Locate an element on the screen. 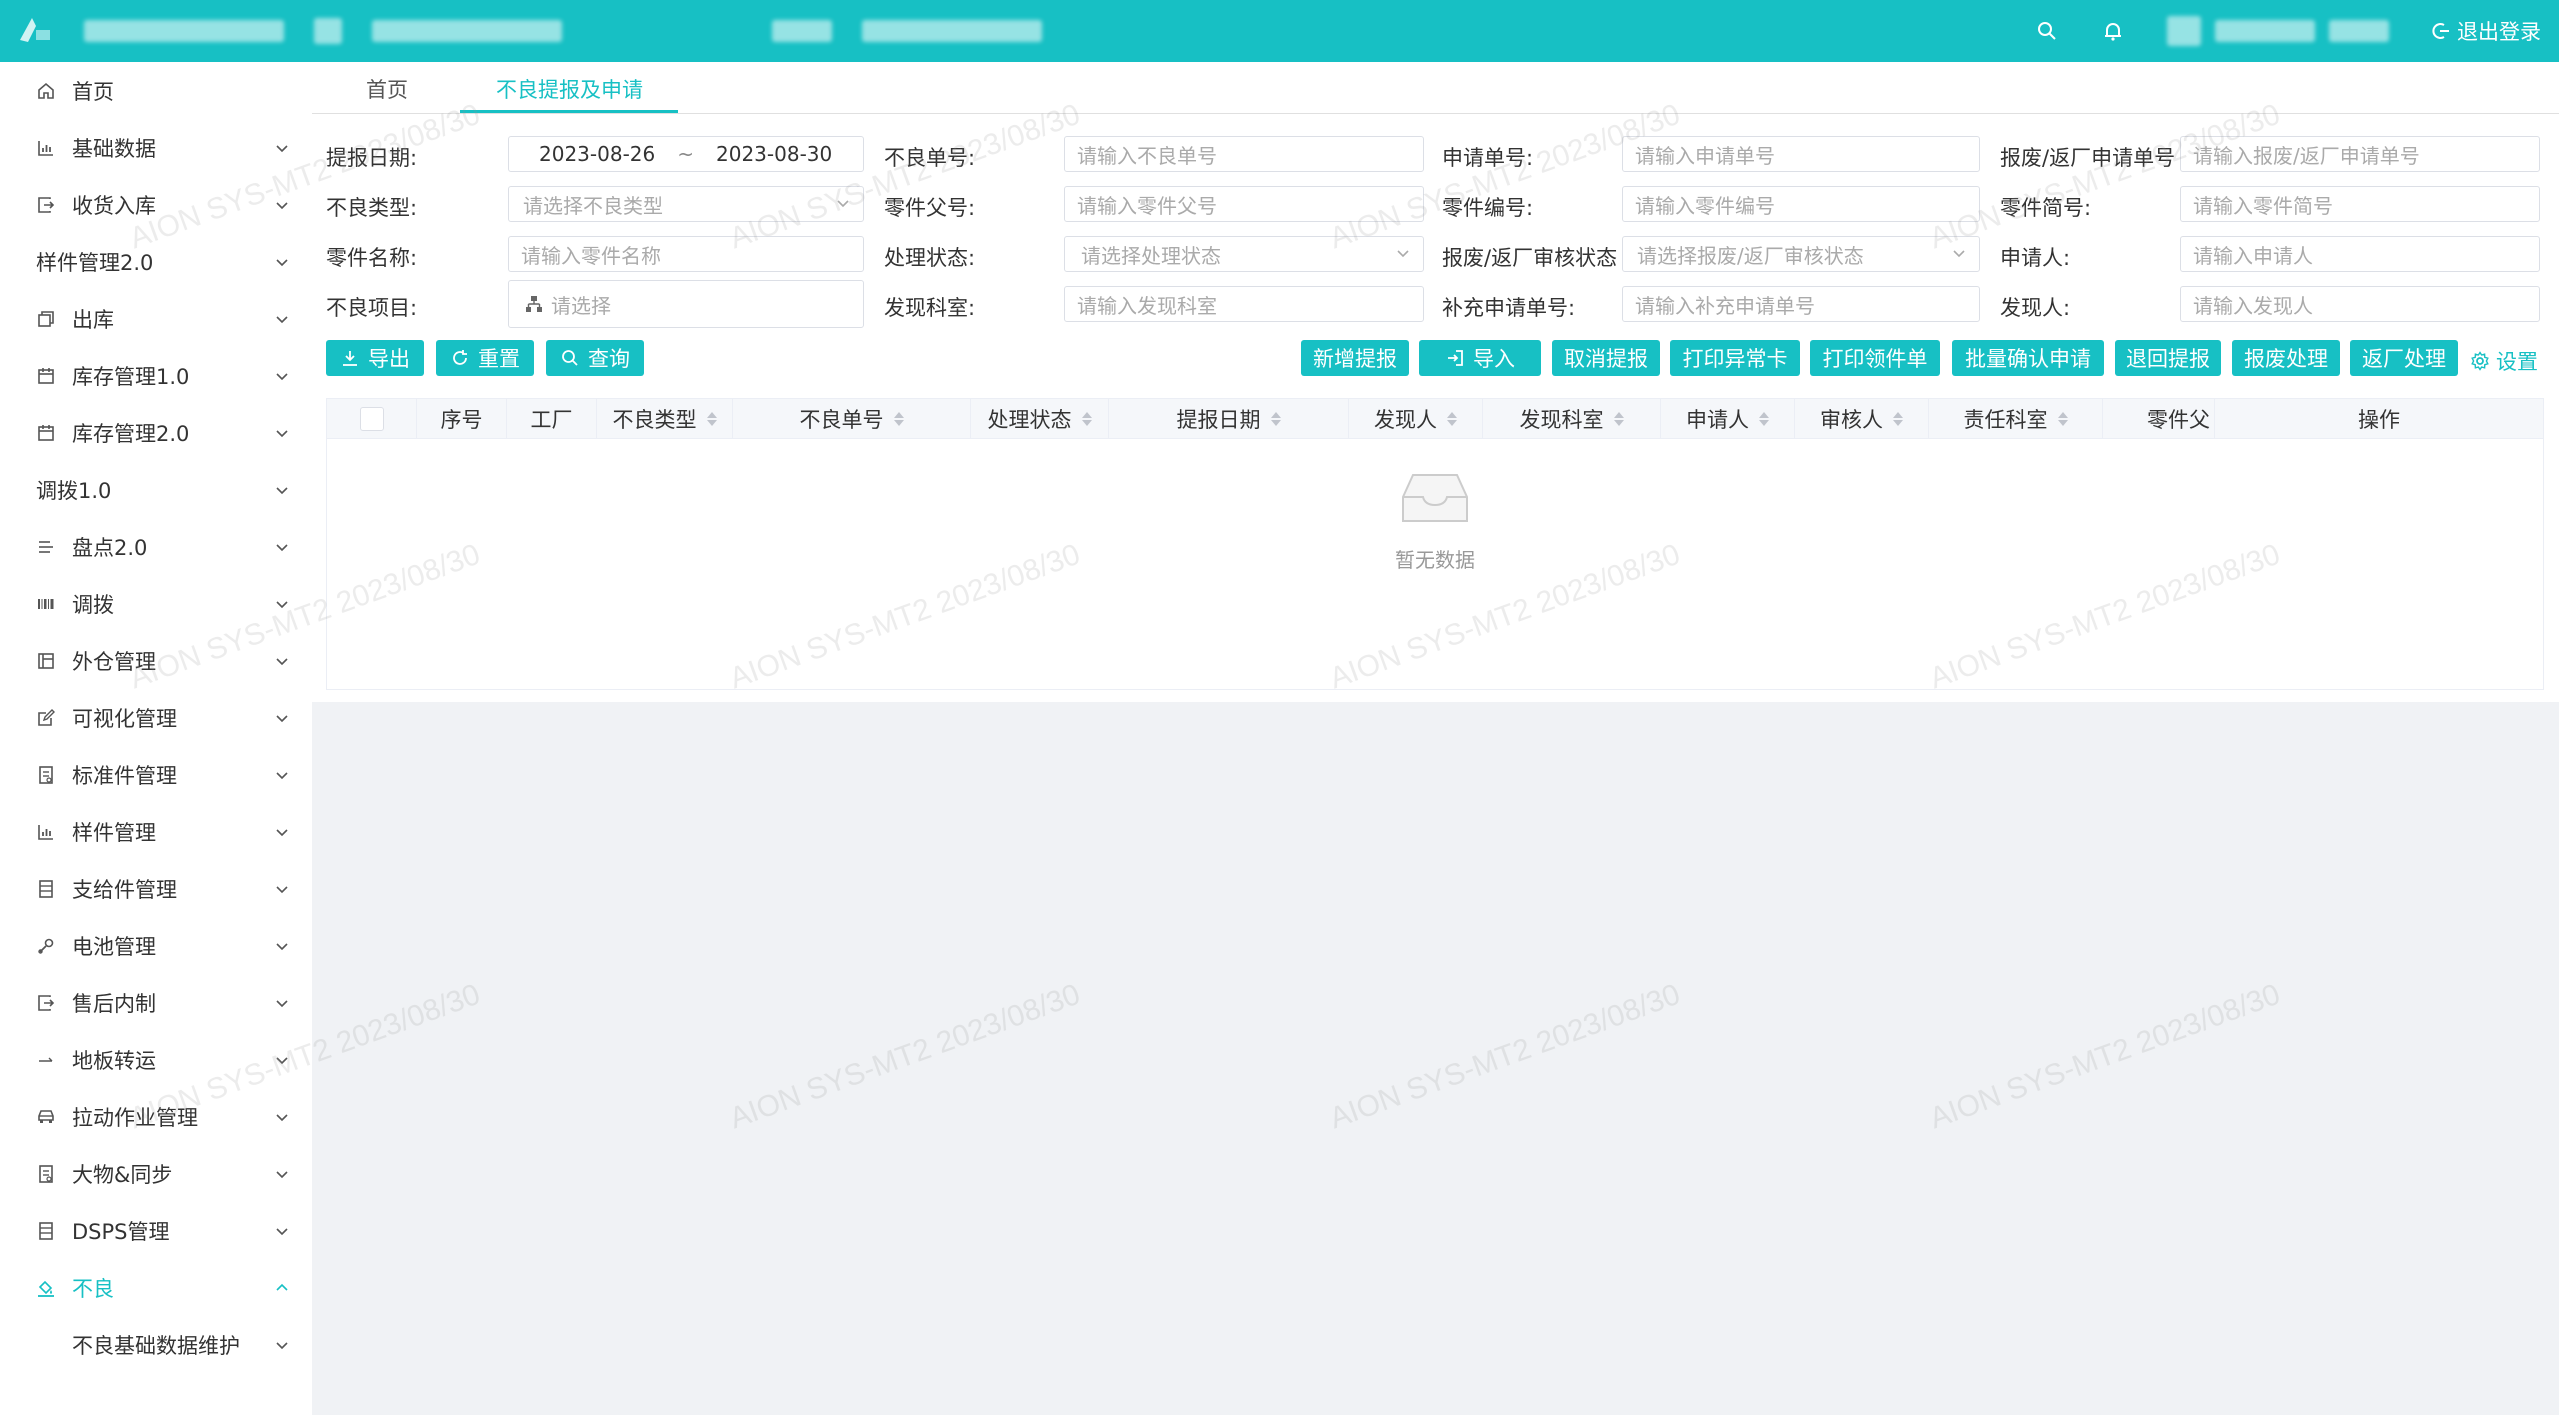  col-dept-label: 发现科室 is located at coordinates (1561, 420).